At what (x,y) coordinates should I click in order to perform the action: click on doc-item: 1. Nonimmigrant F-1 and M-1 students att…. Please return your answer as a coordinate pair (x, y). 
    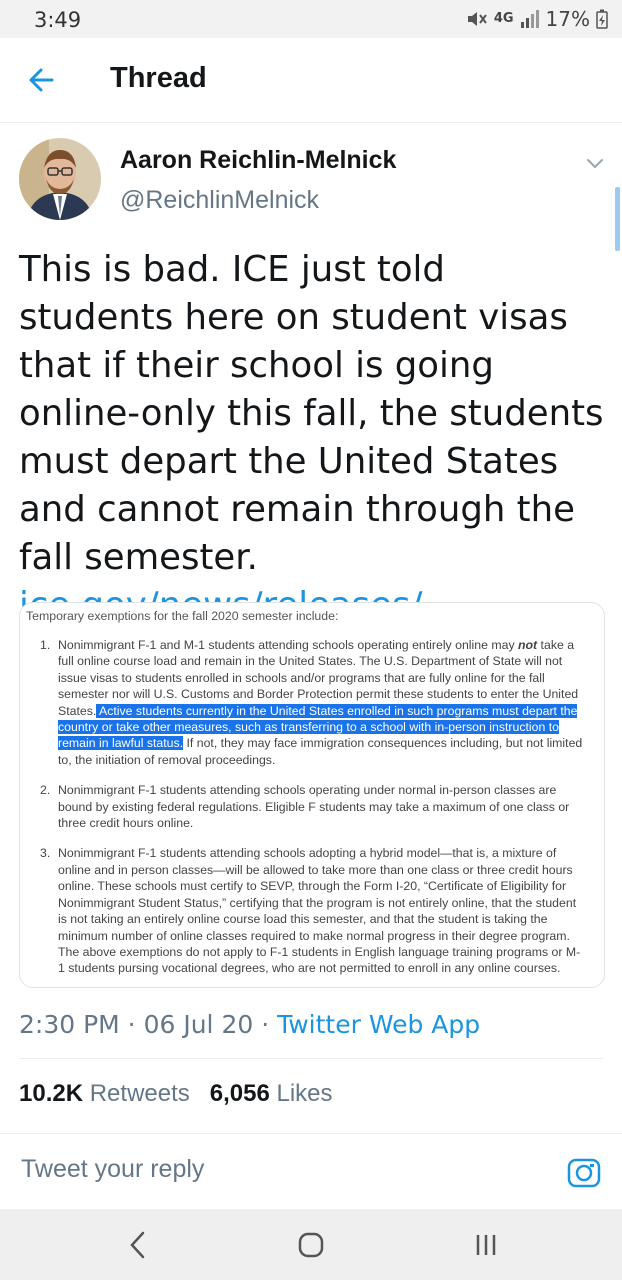
    Looking at the image, I should click on (312, 702).